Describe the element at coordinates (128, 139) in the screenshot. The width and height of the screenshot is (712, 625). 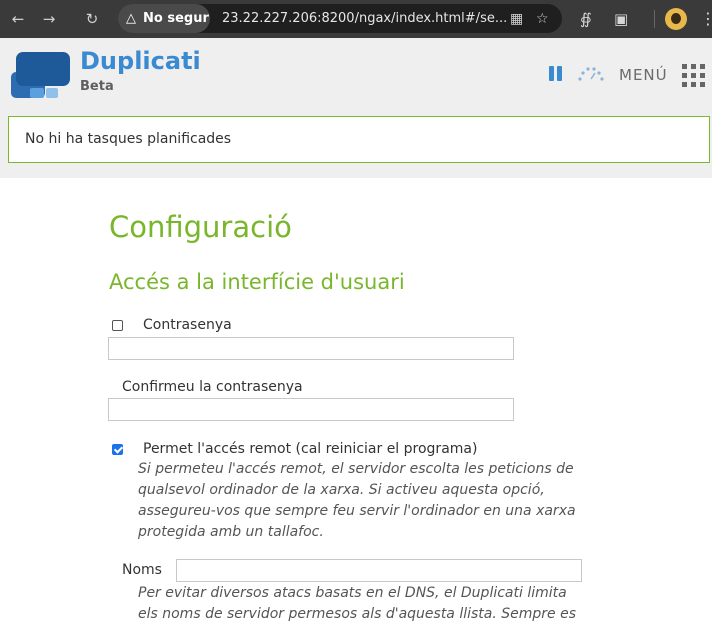
I see `status-text: No hi ha tasques planificades` at that location.